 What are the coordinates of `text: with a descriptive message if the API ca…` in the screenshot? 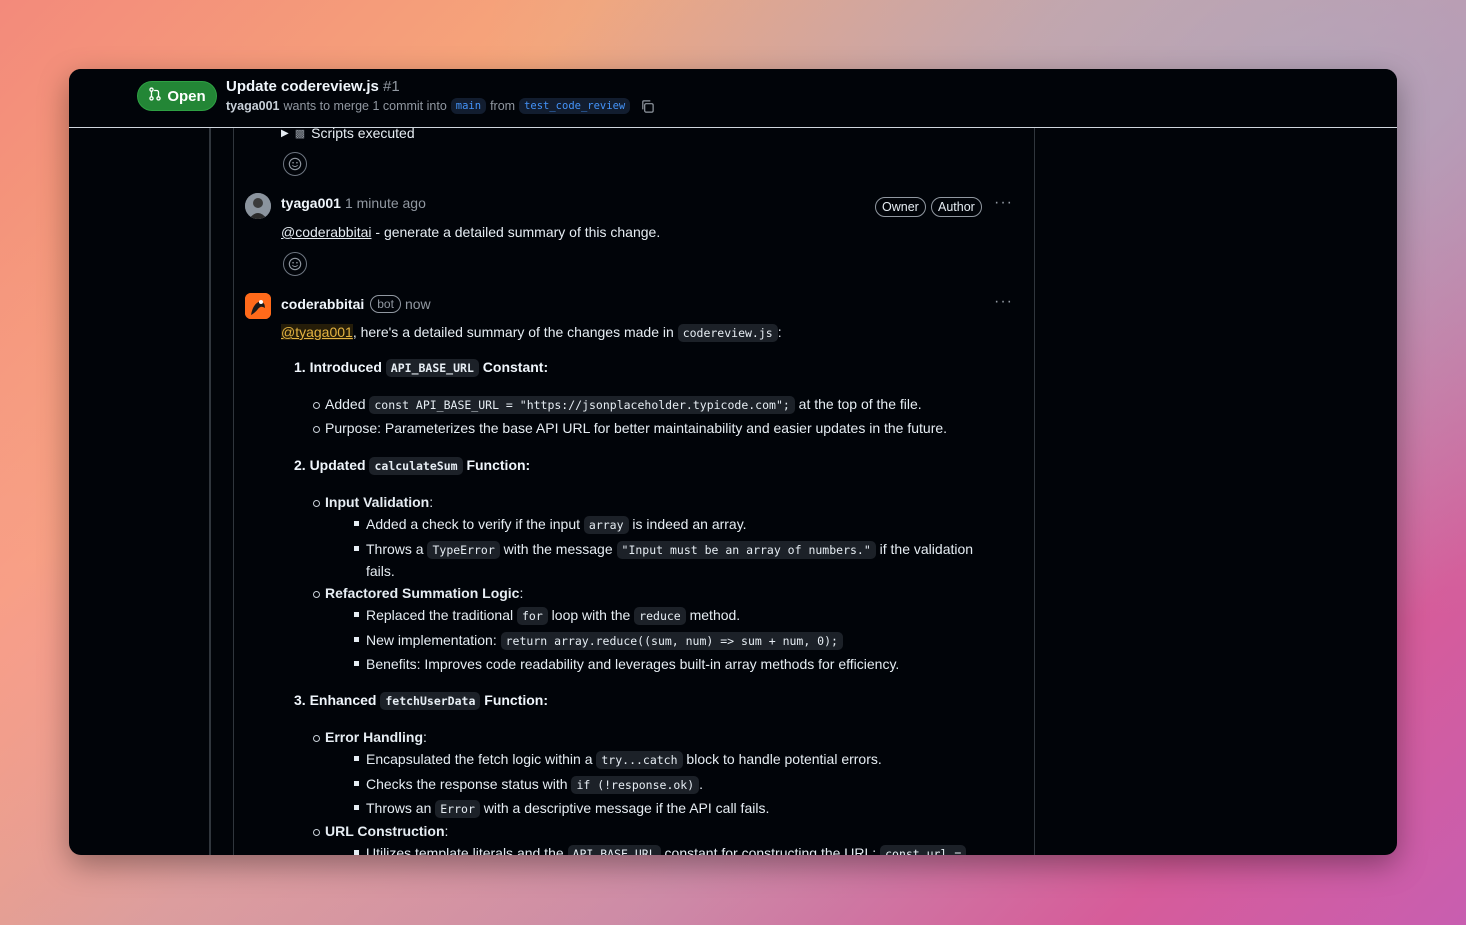 It's located at (624, 808).